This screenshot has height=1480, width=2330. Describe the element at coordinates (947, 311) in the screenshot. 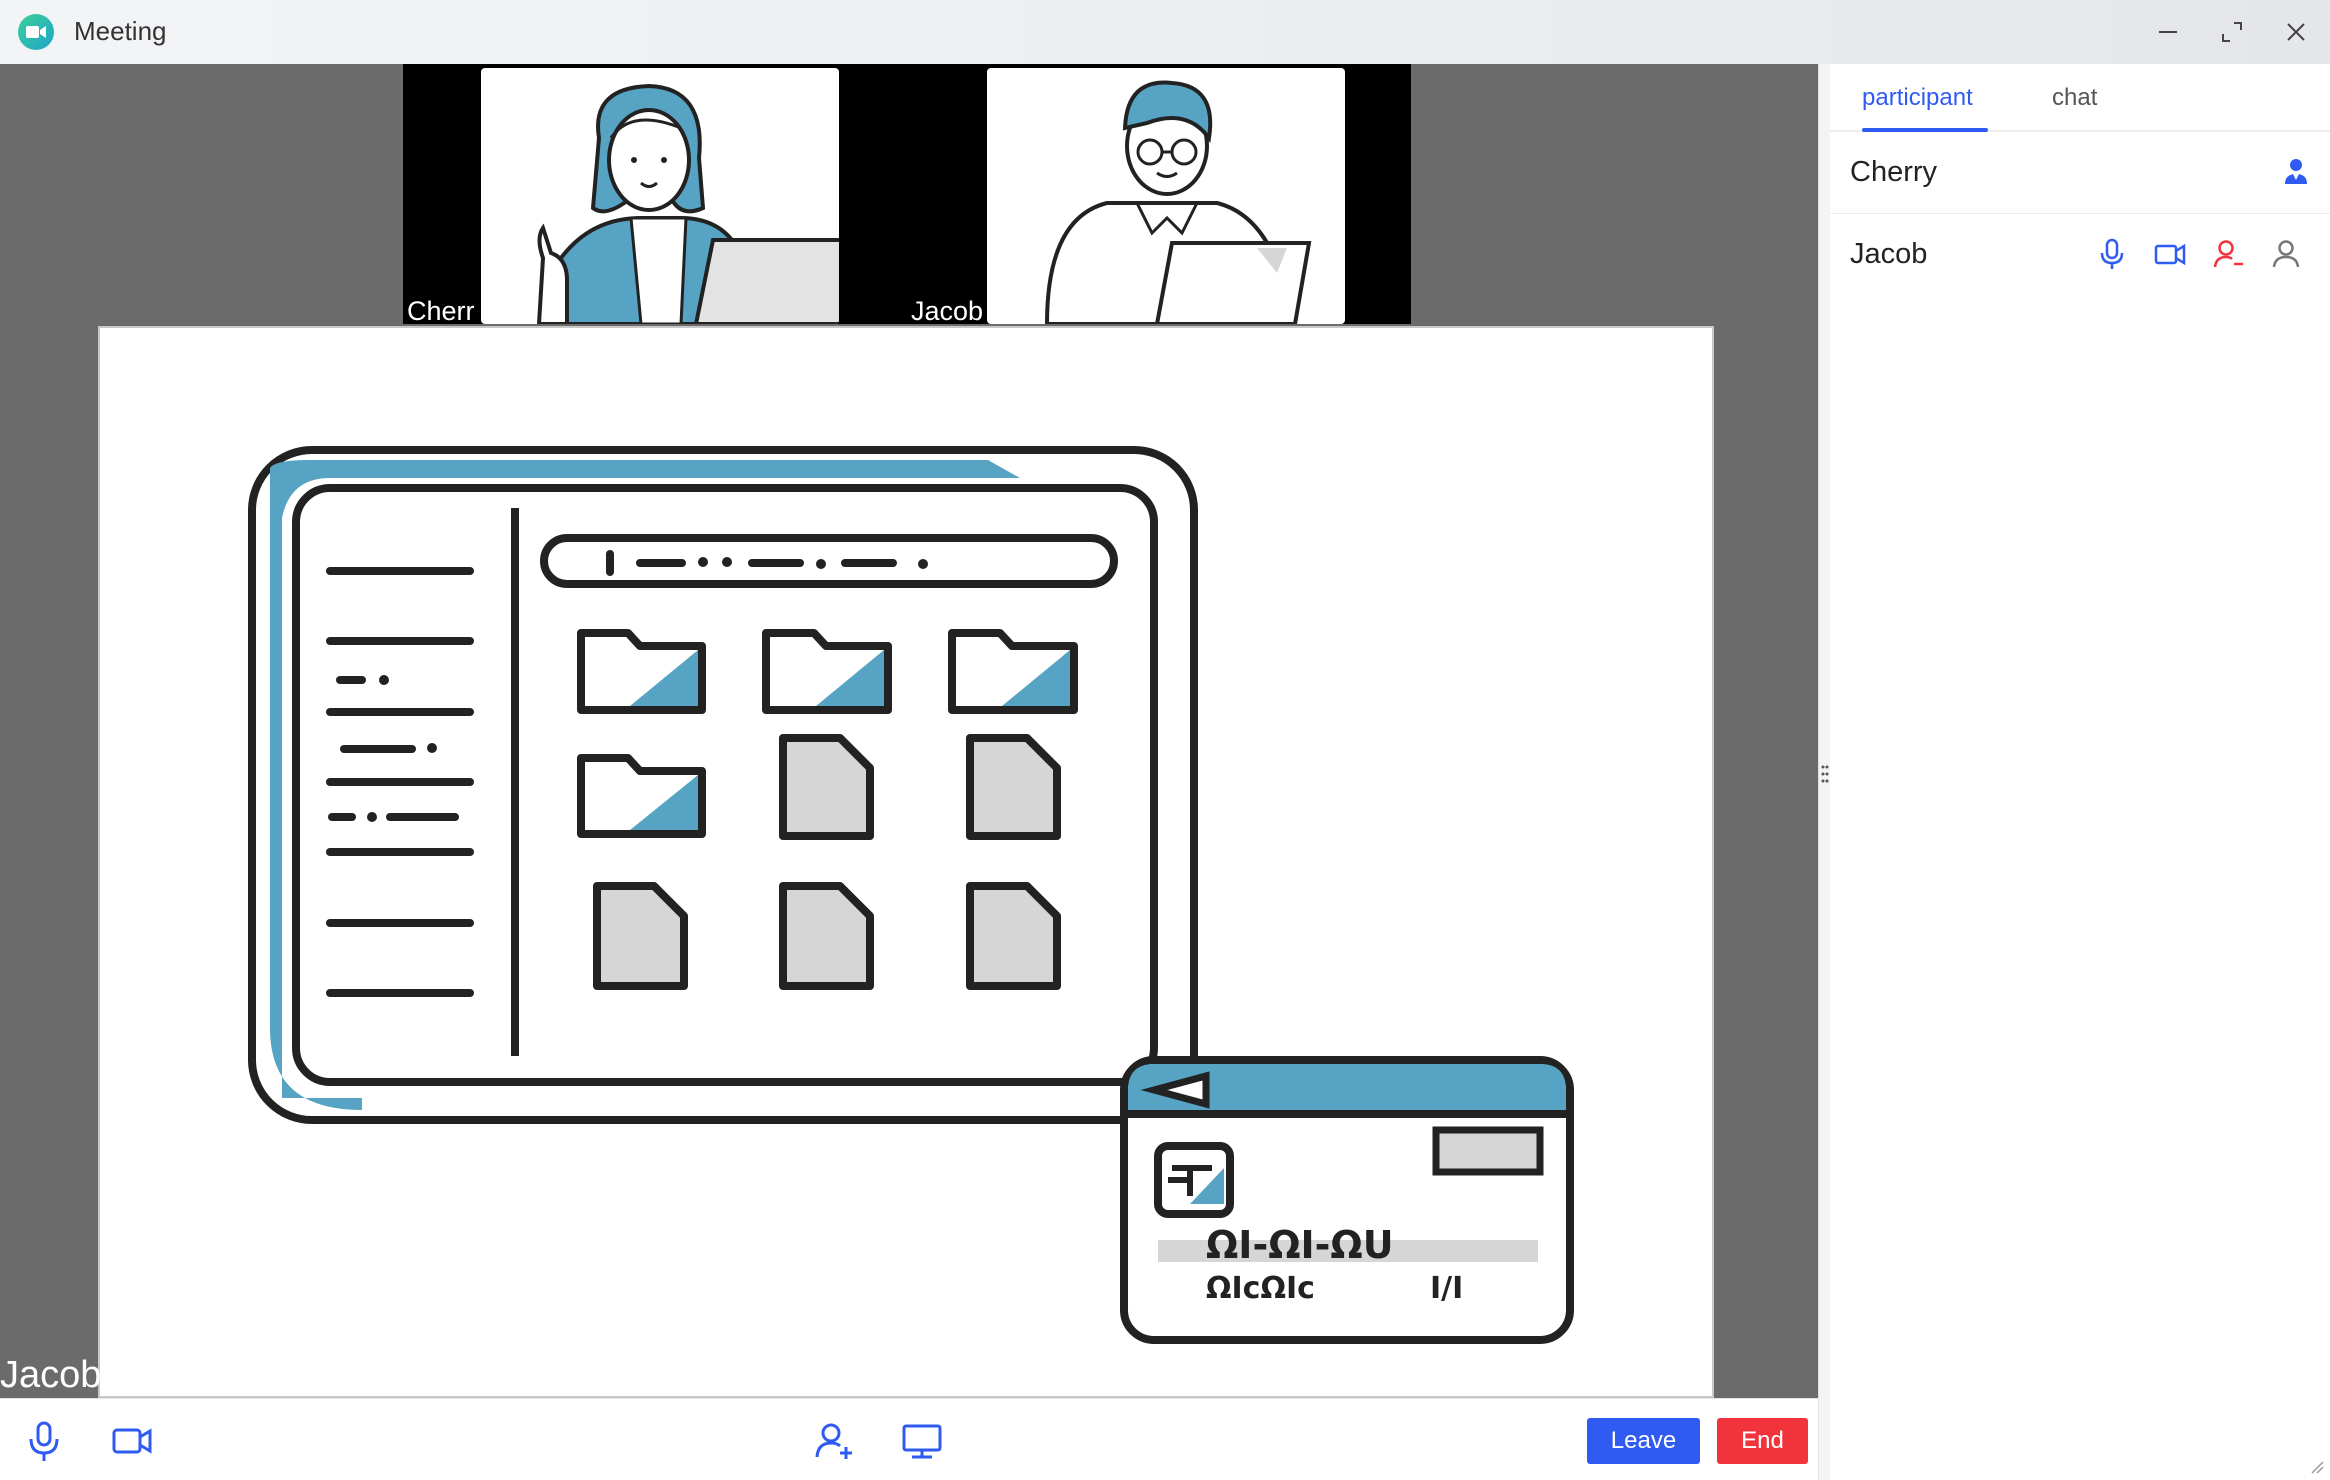

I see `video-tile-label: Jacob` at that location.